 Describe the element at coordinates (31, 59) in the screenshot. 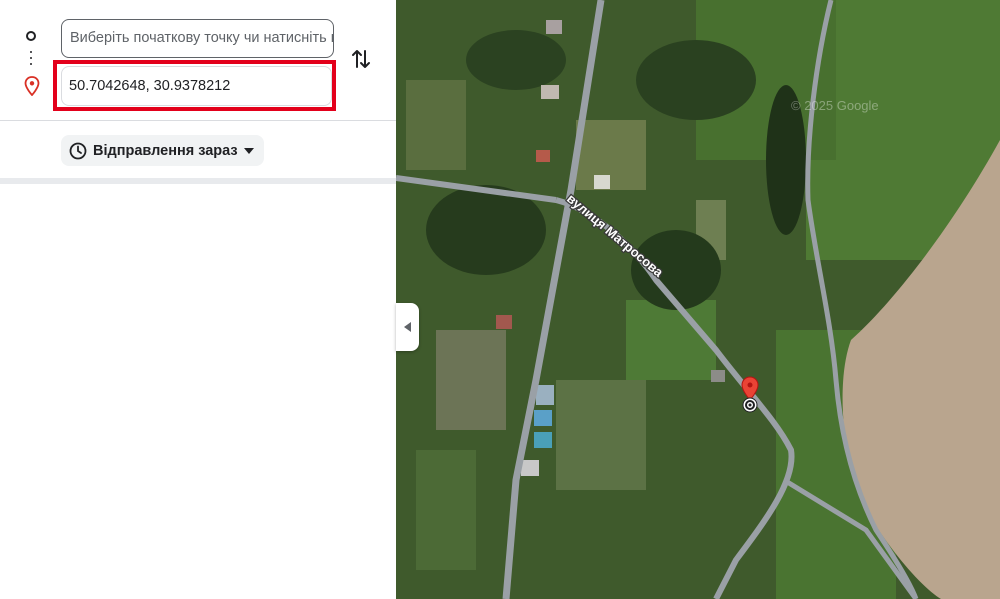

I see `route-dots-icon` at that location.